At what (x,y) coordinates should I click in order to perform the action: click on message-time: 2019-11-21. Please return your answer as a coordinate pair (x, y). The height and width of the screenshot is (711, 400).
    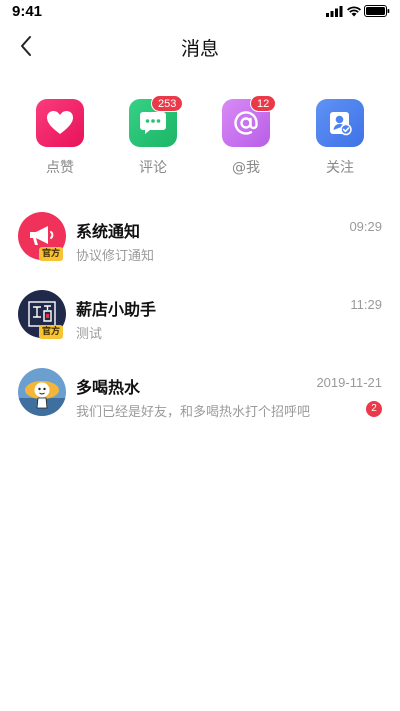
    Looking at the image, I should click on (349, 382).